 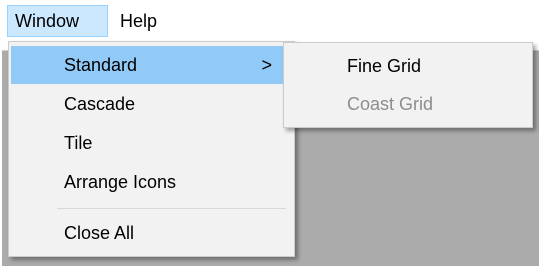 What do you see at coordinates (151, 233) in the screenshot?
I see `menu-item-close-all: Close All` at bounding box center [151, 233].